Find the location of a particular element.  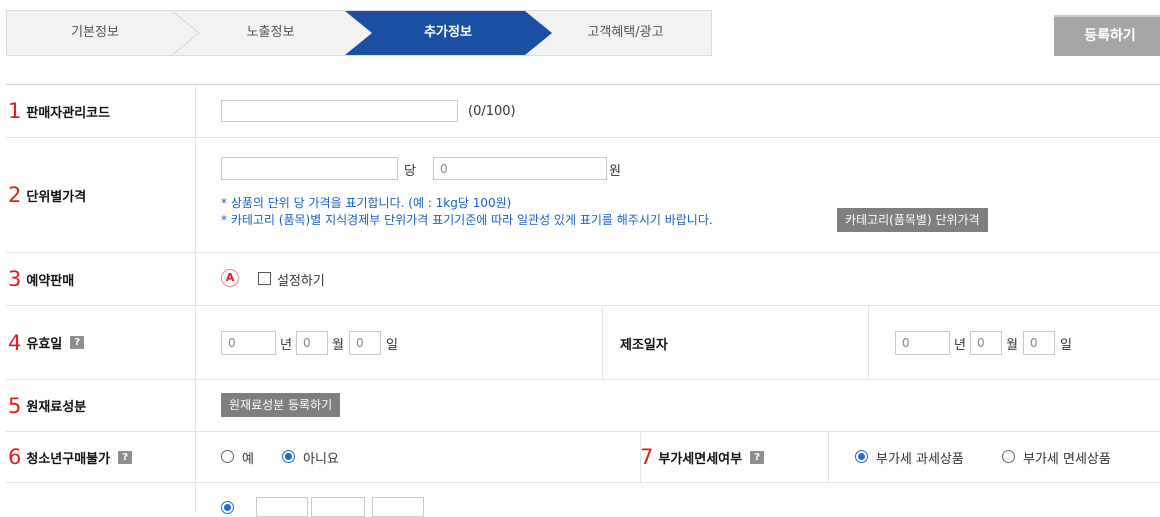

ingredients-label: 5 원재료성분 is located at coordinates (101, 405).